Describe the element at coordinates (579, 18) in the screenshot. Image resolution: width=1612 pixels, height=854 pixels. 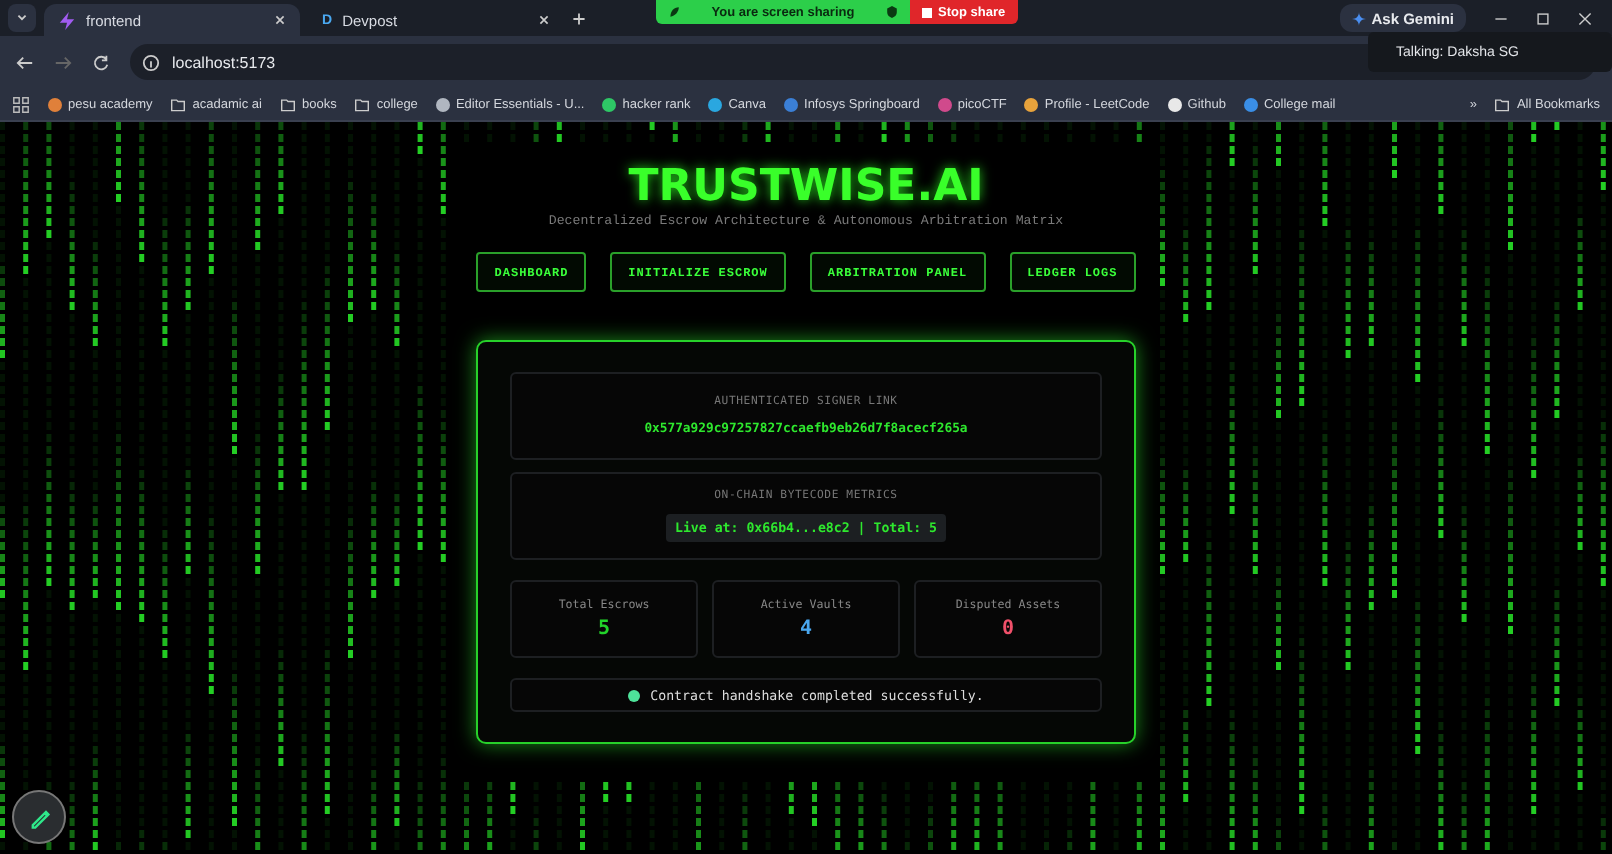
I see `plus-icon` at that location.